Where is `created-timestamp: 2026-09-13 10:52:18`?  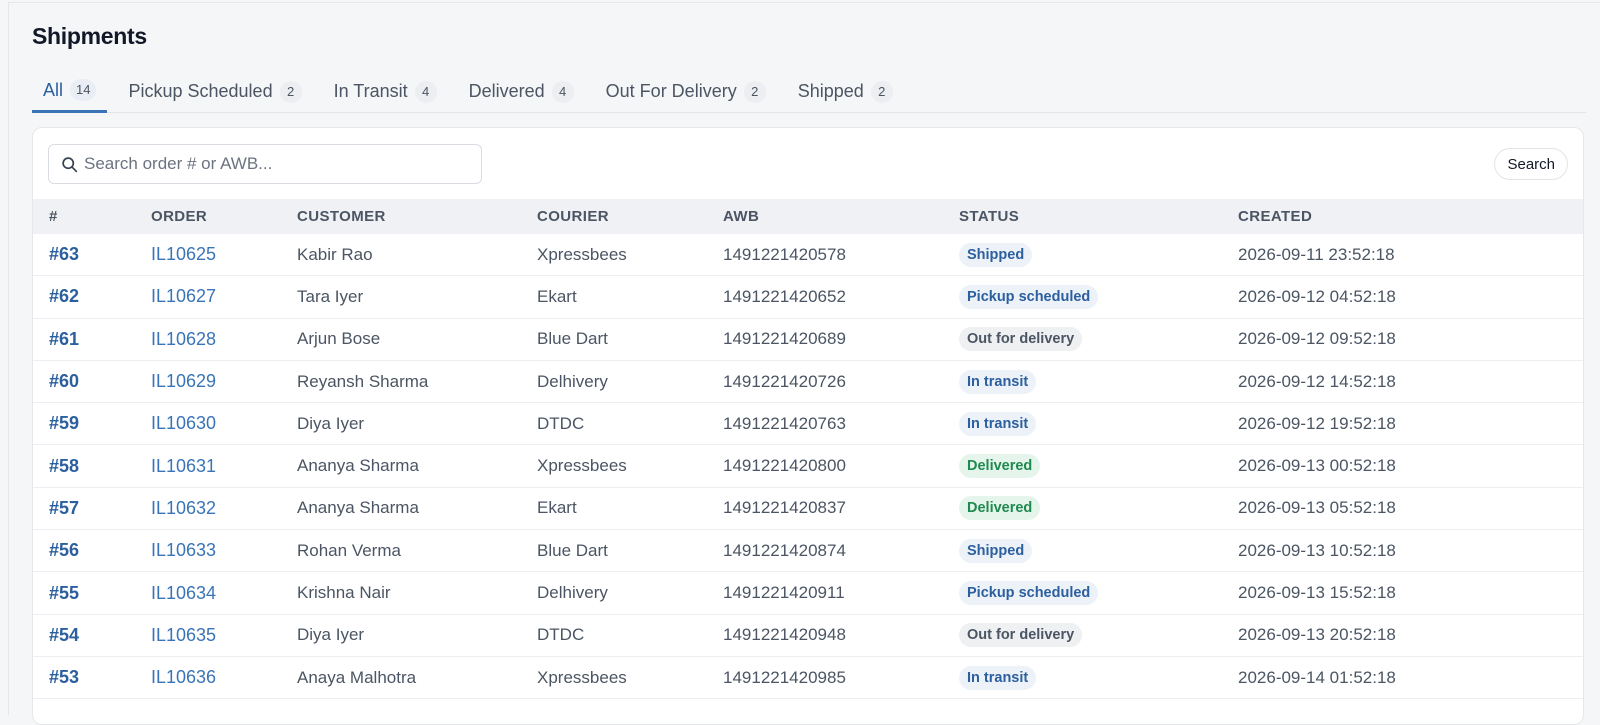
created-timestamp: 2026-09-13 10:52:18 is located at coordinates (1317, 550).